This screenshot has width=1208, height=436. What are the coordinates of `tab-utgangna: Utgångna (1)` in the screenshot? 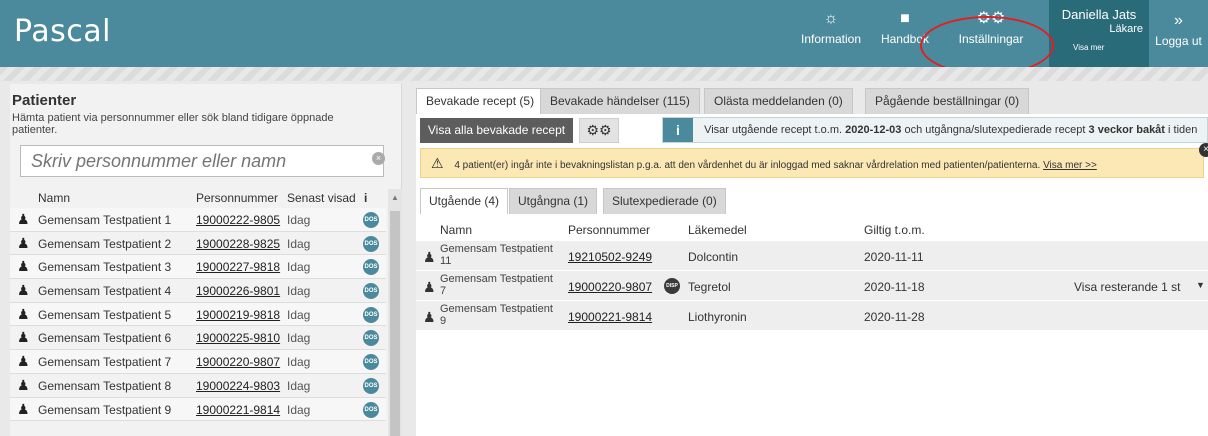 It's located at (553, 201).